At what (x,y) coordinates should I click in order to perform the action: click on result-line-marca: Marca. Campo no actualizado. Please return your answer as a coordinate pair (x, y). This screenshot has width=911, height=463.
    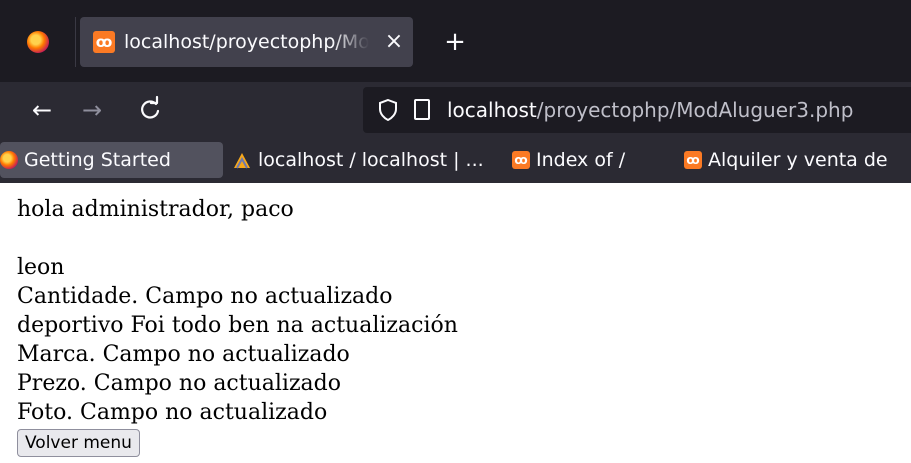
    Looking at the image, I should click on (183, 354).